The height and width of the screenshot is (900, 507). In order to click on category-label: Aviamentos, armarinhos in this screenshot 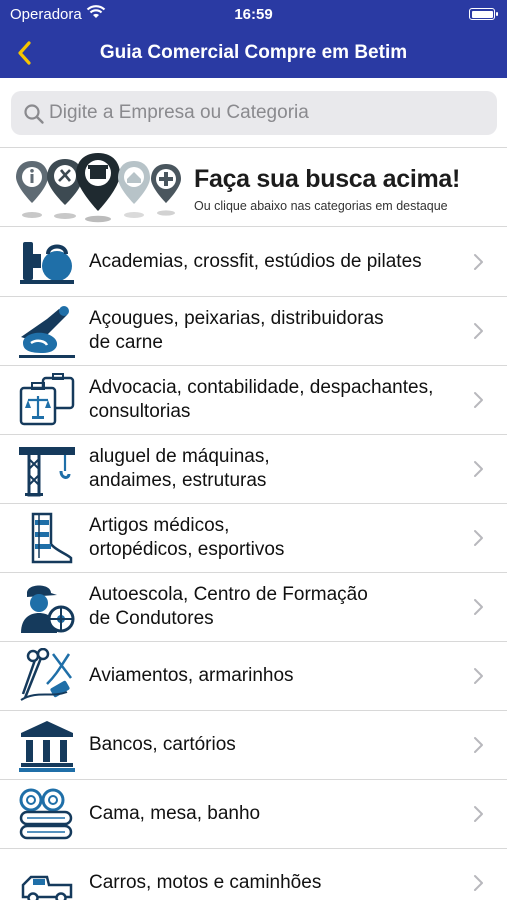, I will do `click(191, 675)`.